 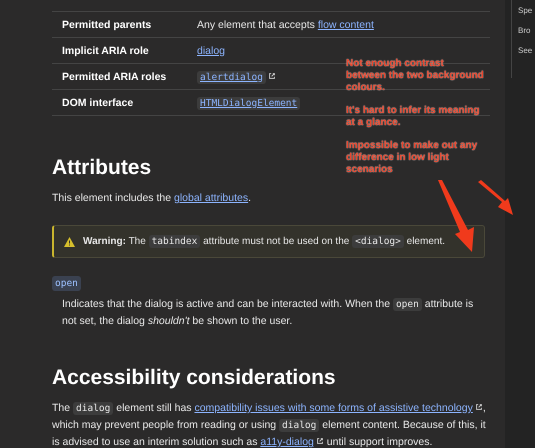 What do you see at coordinates (211, 50) in the screenshot?
I see `link: dialog` at bounding box center [211, 50].